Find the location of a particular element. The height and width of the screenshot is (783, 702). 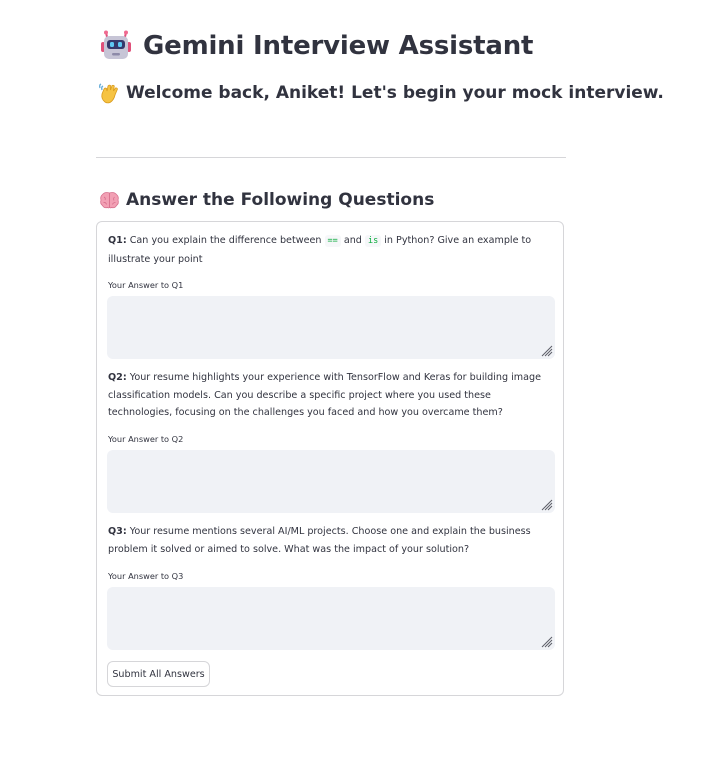

waving-hand-icon is located at coordinates (109, 93).